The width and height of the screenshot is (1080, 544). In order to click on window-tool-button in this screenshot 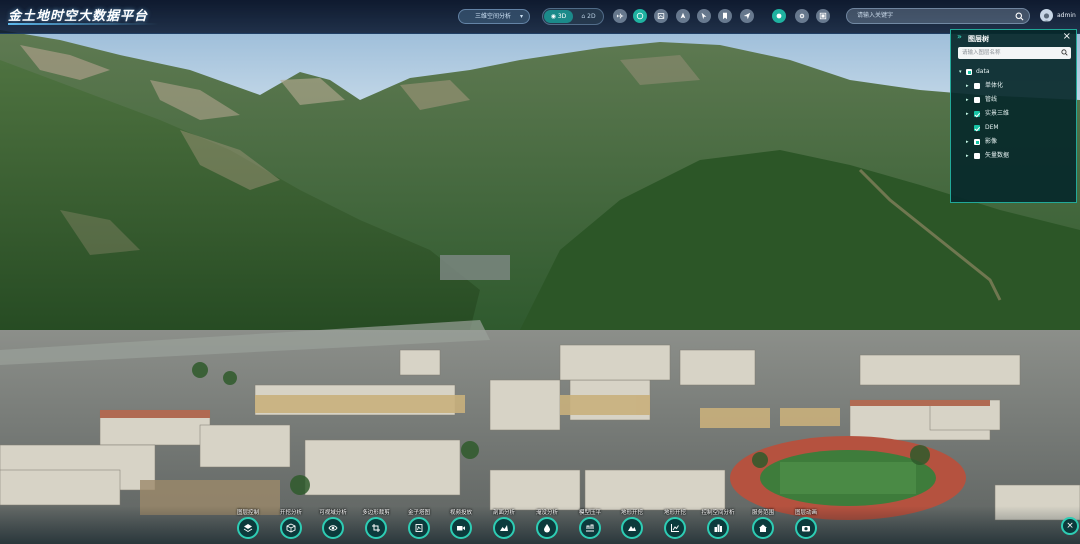, I will do `click(823, 16)`.